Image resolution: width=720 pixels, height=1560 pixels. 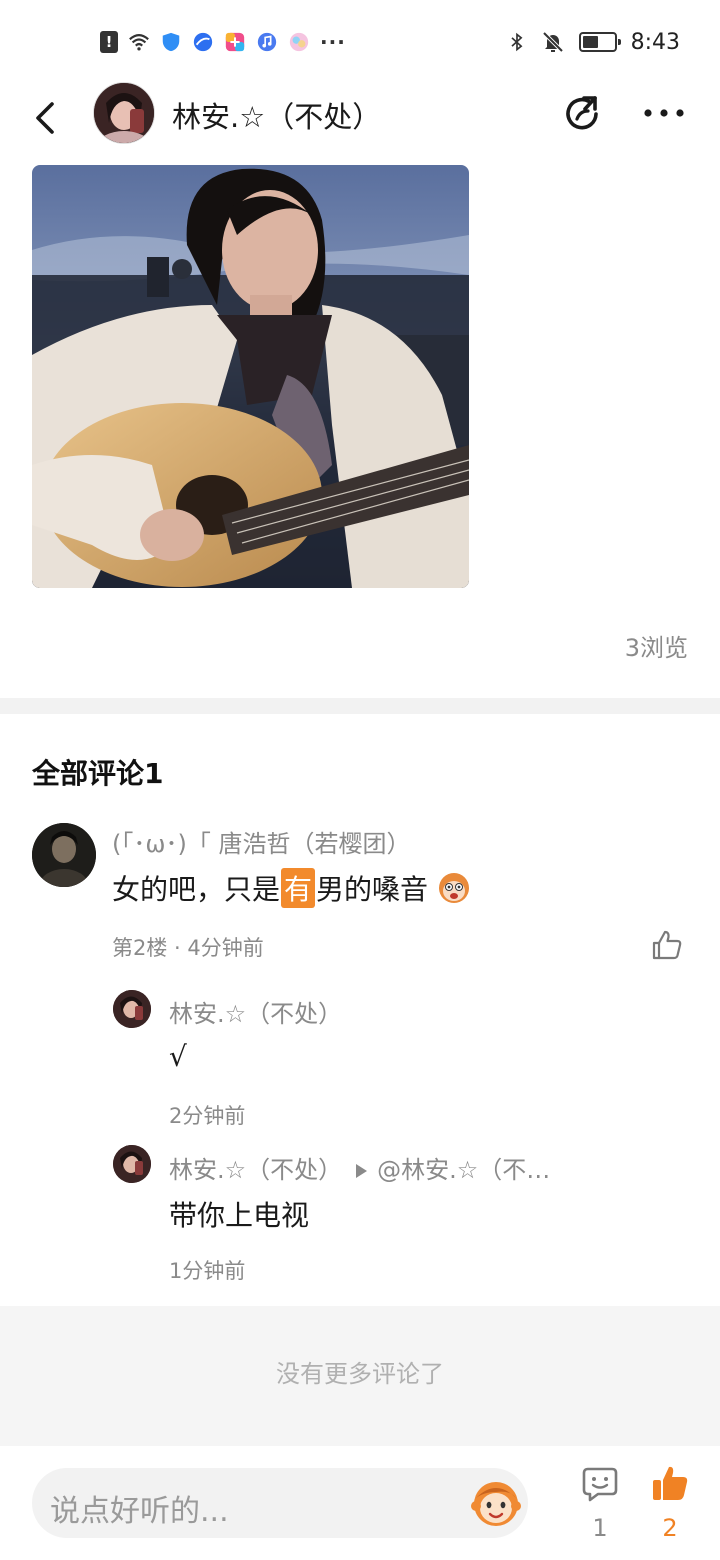 I want to click on thumbs-up-icon, so click(x=667, y=945).